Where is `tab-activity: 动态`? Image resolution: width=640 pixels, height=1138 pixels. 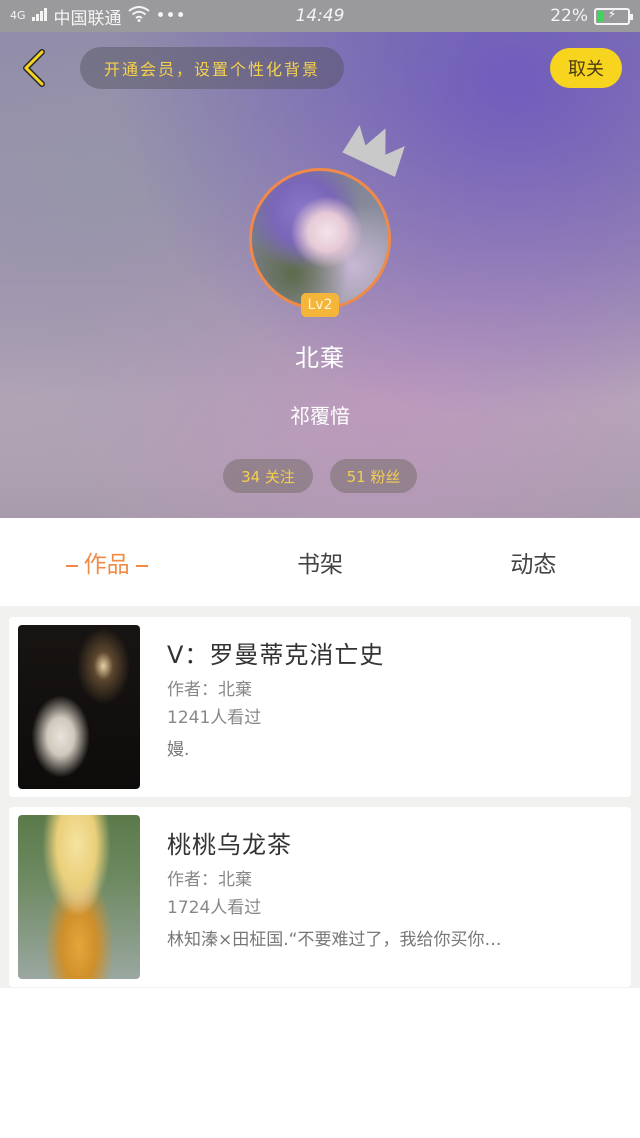 tab-activity: 动态 is located at coordinates (533, 562).